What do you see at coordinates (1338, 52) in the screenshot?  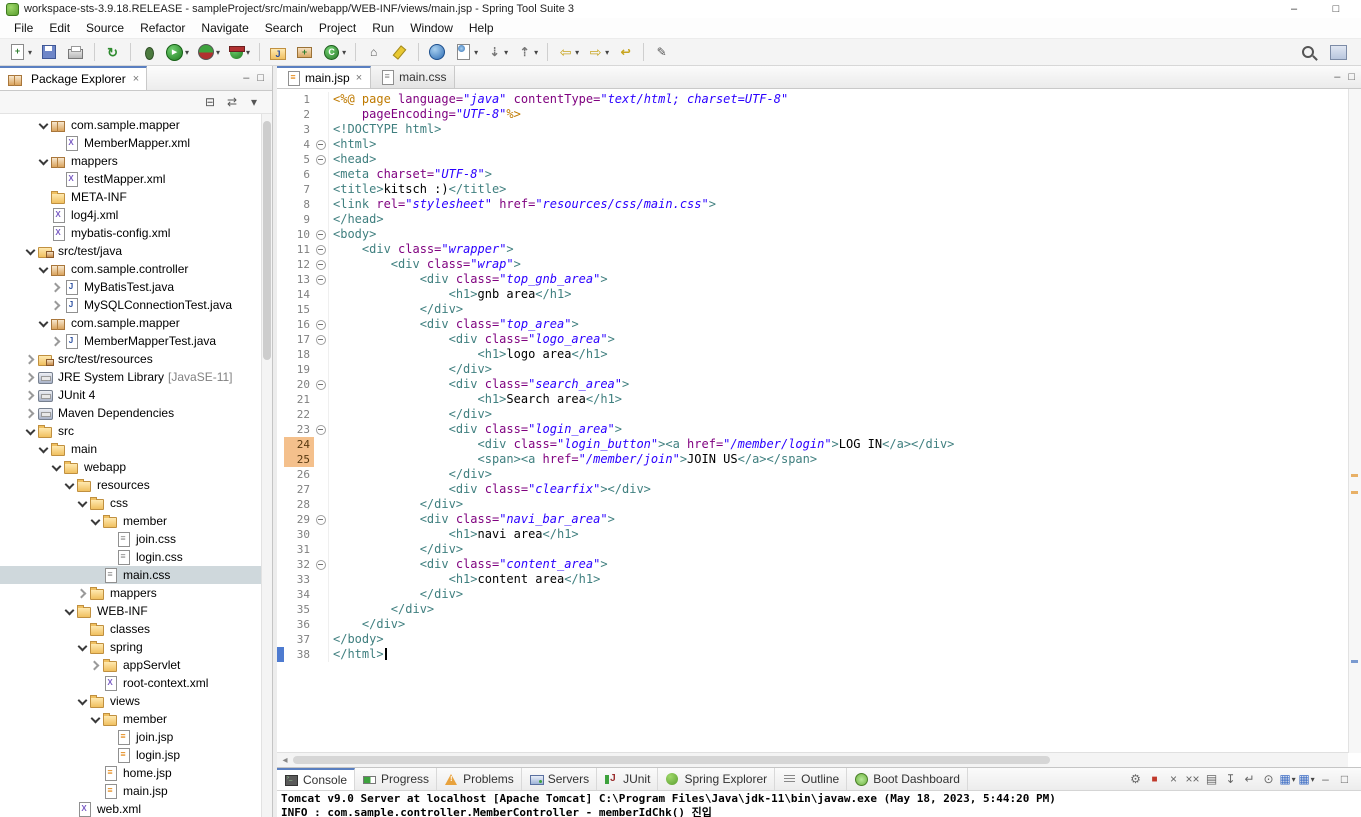 I see `open-perspective-button` at bounding box center [1338, 52].